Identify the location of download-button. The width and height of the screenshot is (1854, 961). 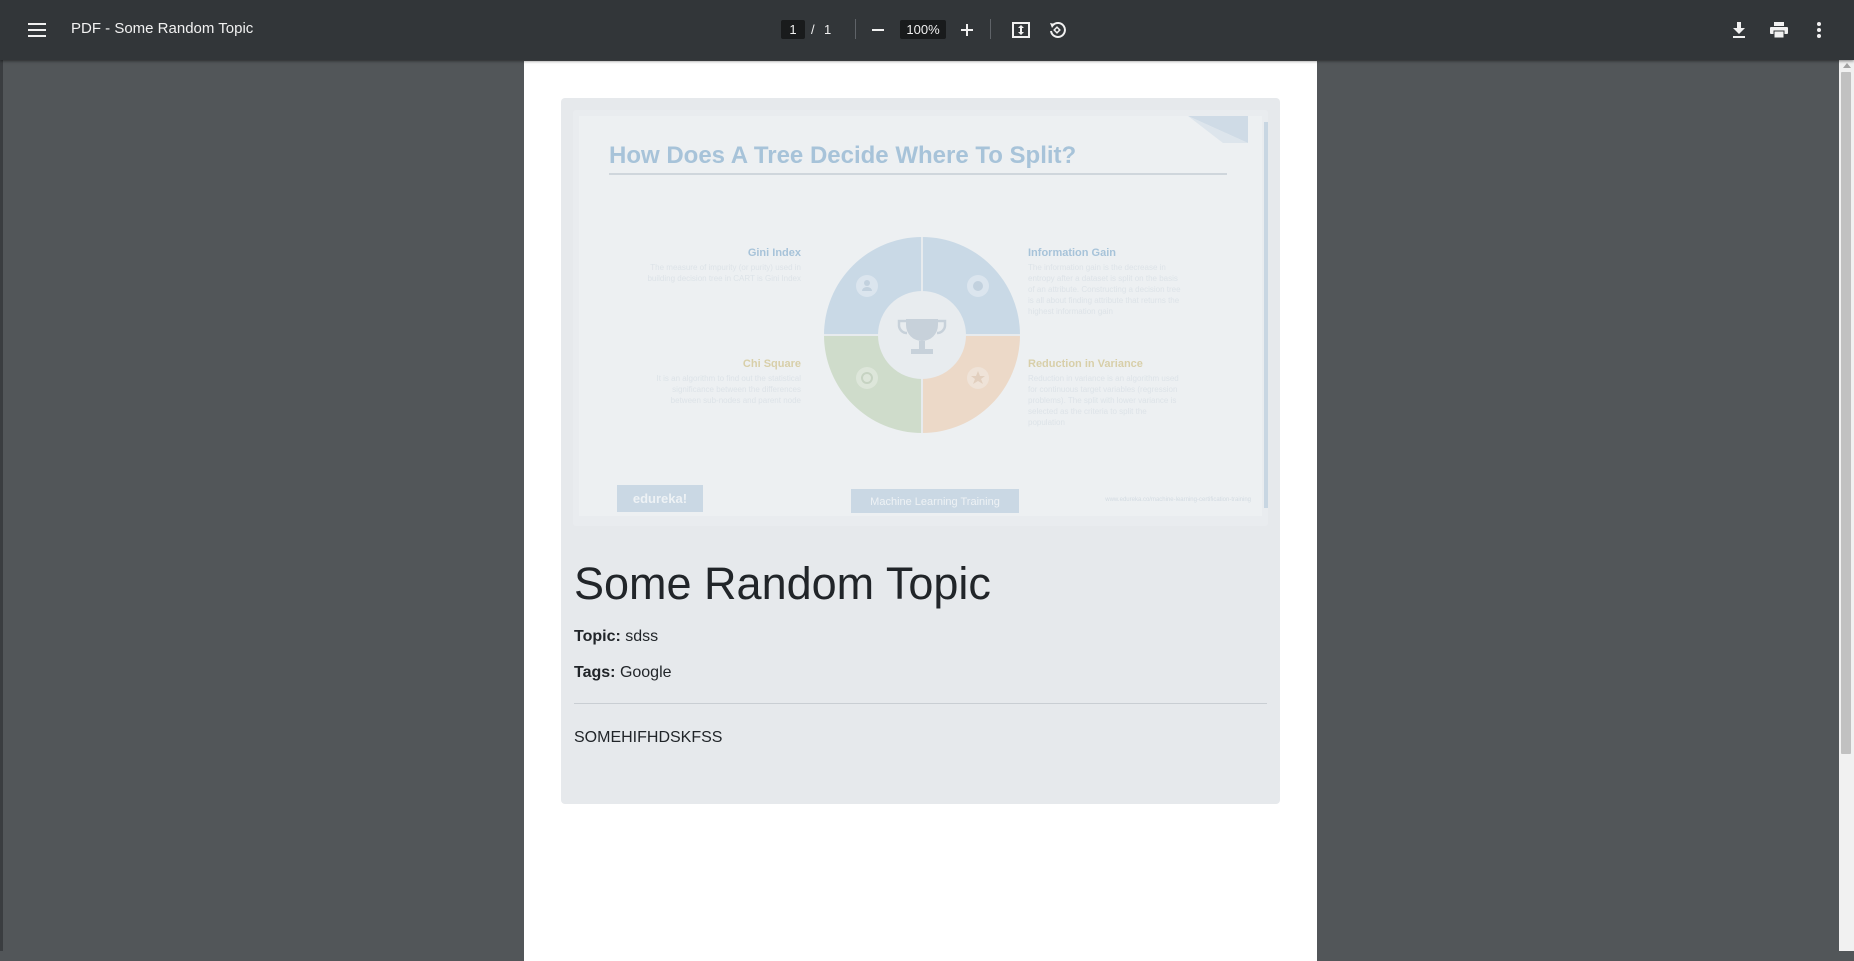
(1739, 30).